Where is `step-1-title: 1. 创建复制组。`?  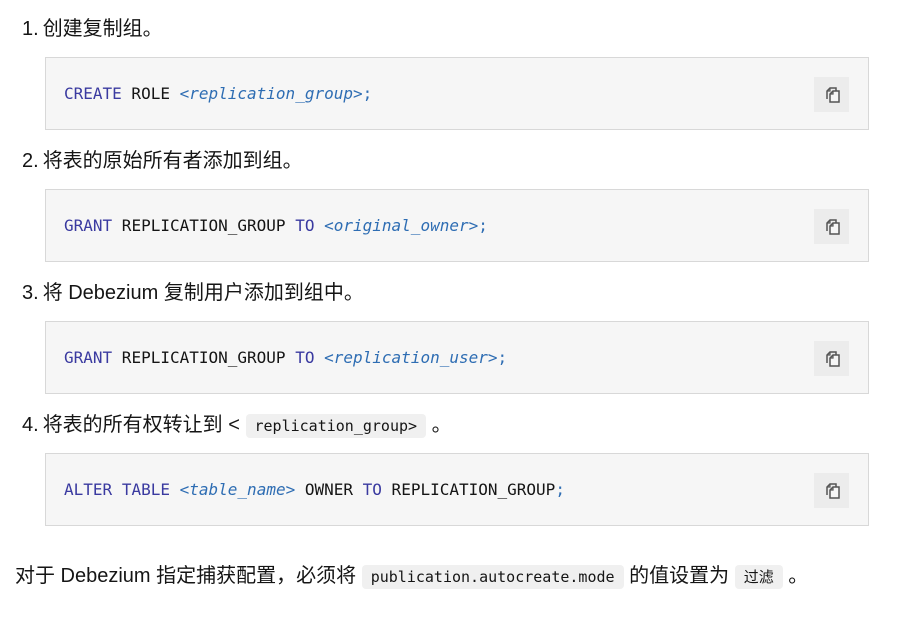
step-1-title: 1. 创建复制组。 is located at coordinates (92, 29).